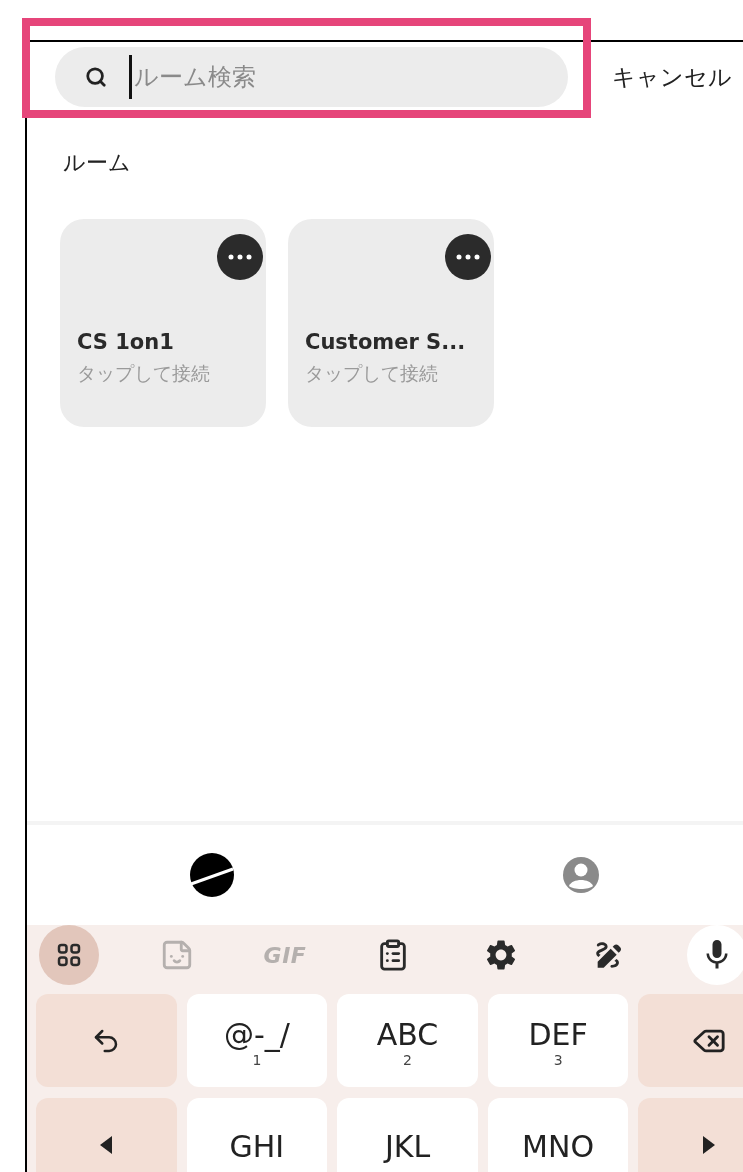 Image resolution: width=743 pixels, height=1172 pixels. Describe the element at coordinates (407, 1135) in the screenshot. I see `keyboard-key: JKL` at that location.